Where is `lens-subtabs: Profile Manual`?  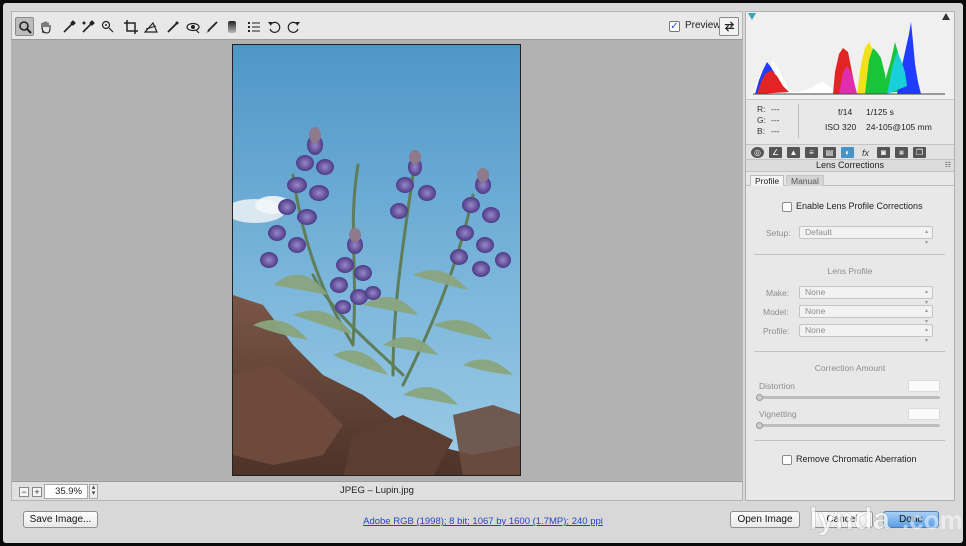 lens-subtabs: Profile Manual is located at coordinates (850, 180).